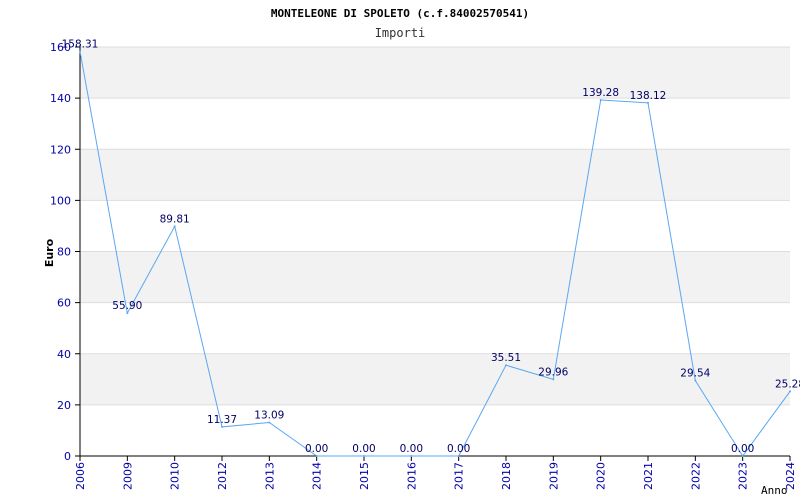  I want to click on data-label: 11.37, so click(222, 420).